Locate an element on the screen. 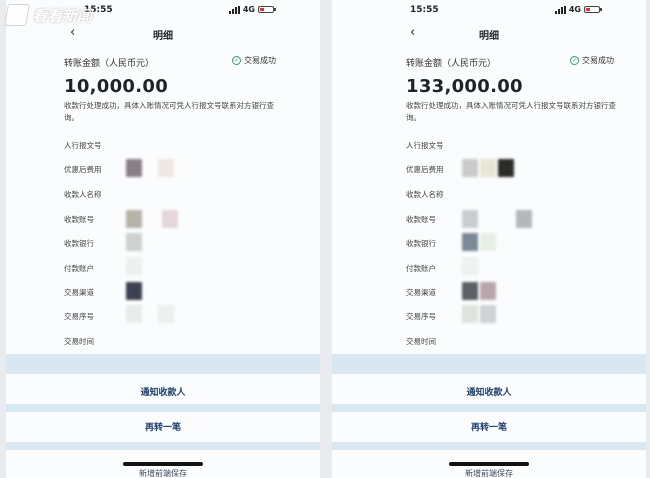 The width and height of the screenshot is (650, 478). status-time: 15:55 is located at coordinates (424, 10).